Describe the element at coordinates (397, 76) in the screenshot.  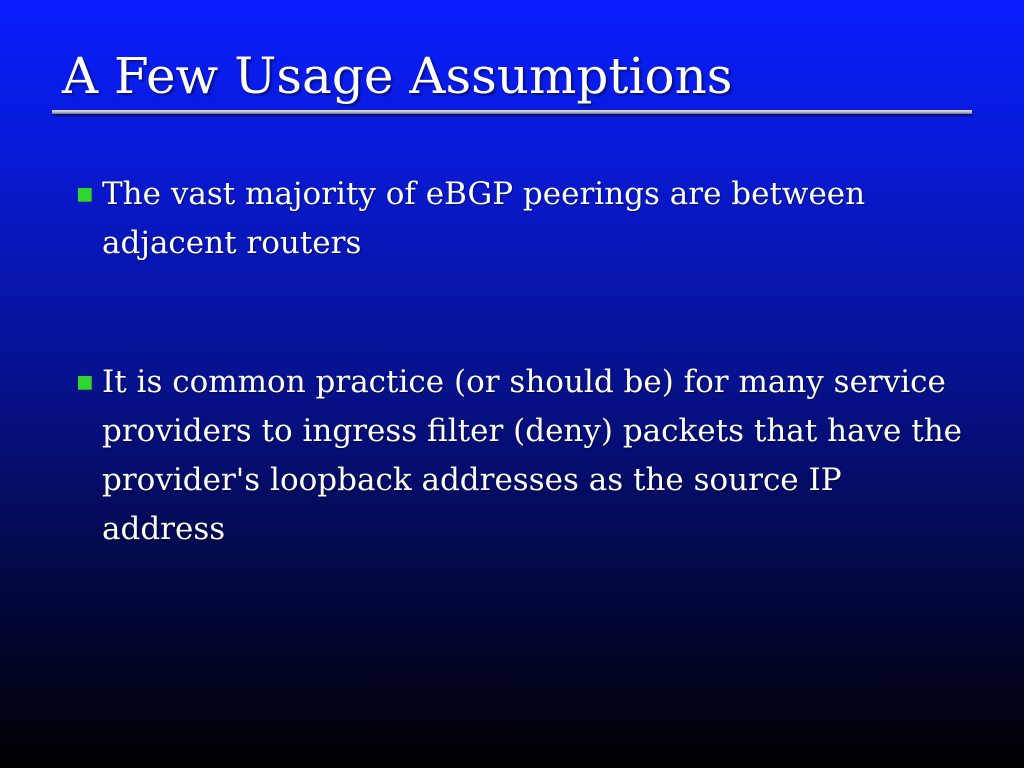
I see `slide-title: A Few Usage Assumptions` at that location.